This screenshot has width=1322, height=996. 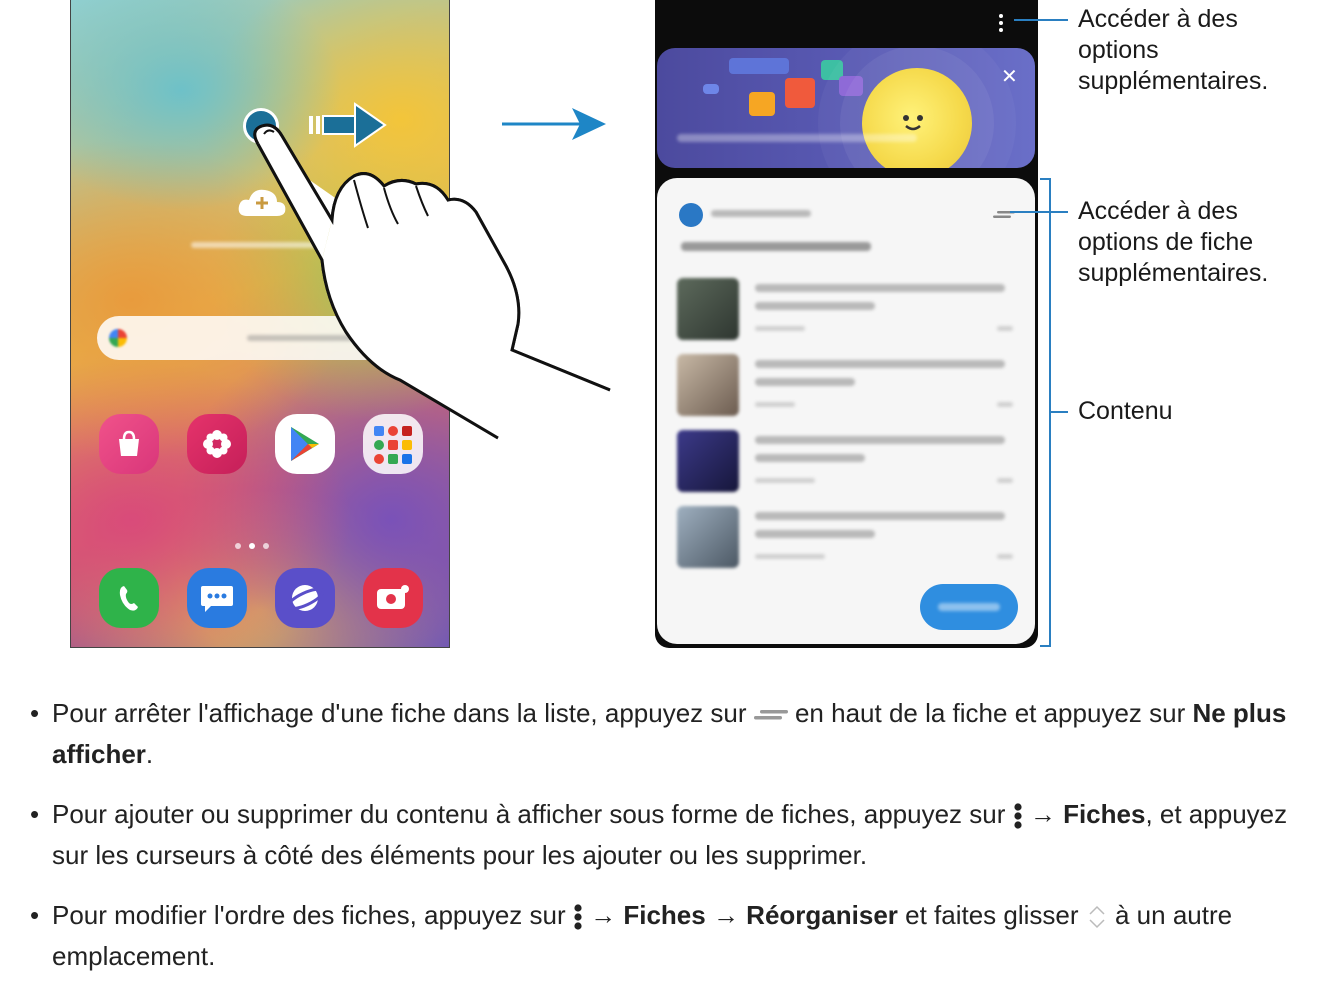 I want to click on leader-line-more-options, so click(x=1041, y=20).